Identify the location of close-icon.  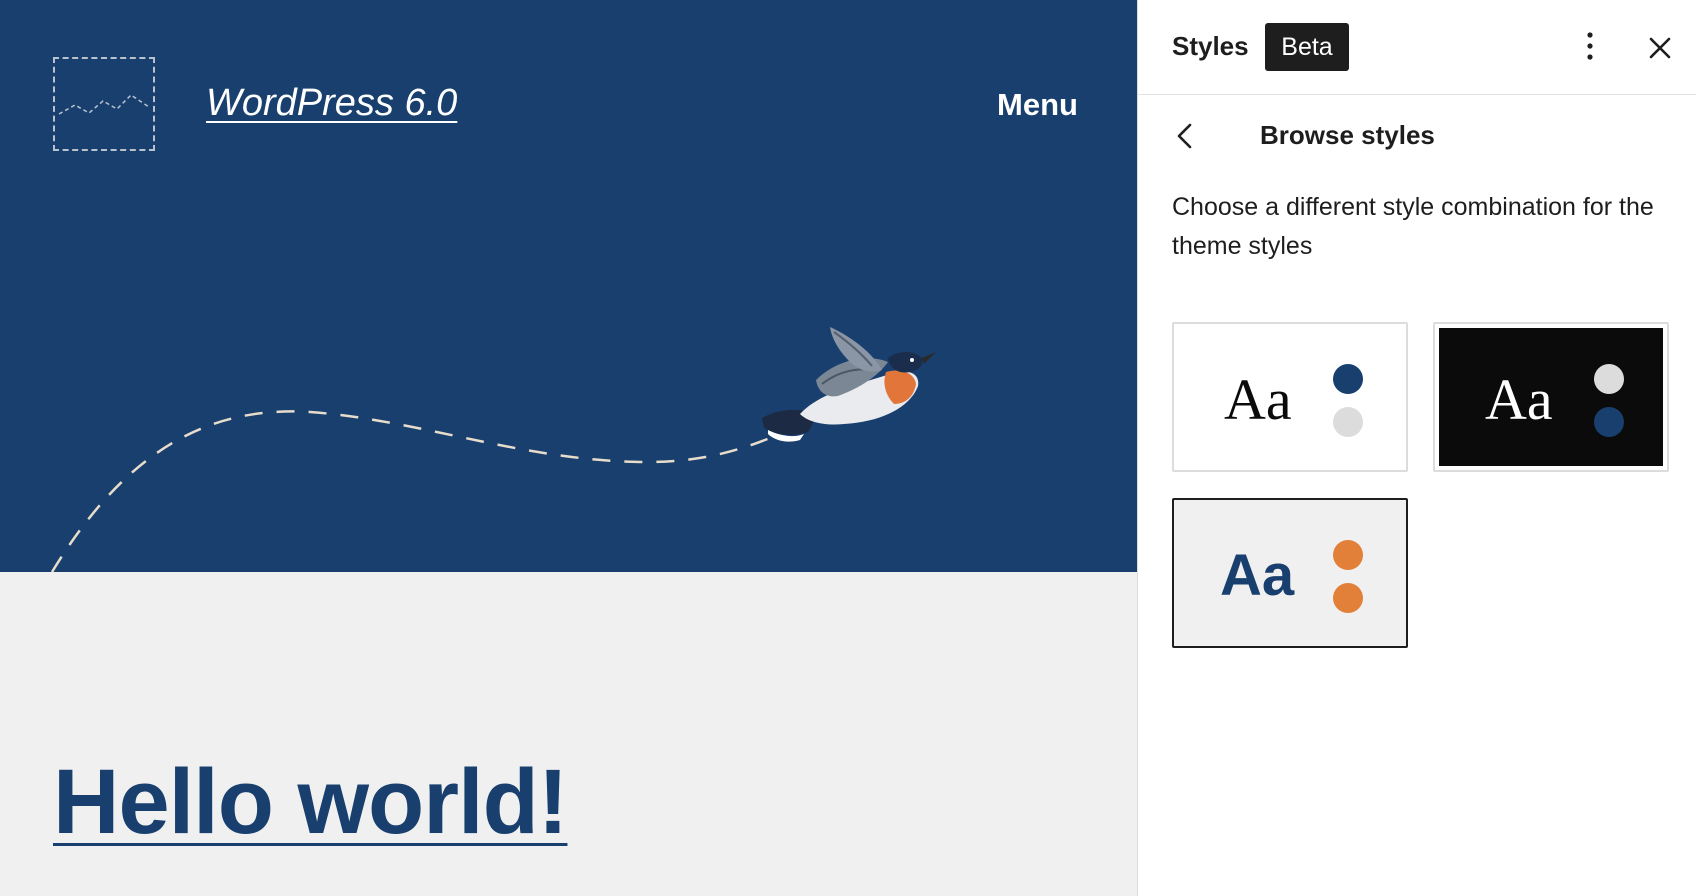
(1660, 48).